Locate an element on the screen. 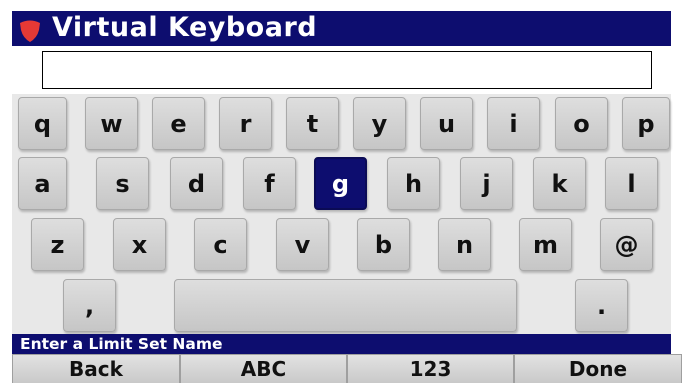 Image resolution: width=682 pixels, height=383 pixels. key-w: w is located at coordinates (111, 123).